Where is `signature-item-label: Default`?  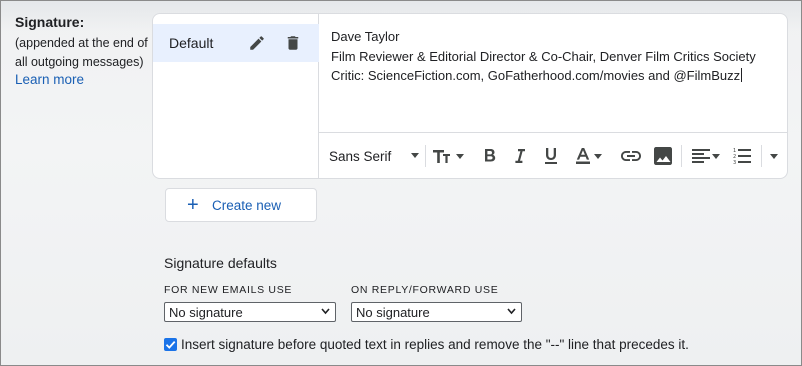 signature-item-label: Default is located at coordinates (191, 43).